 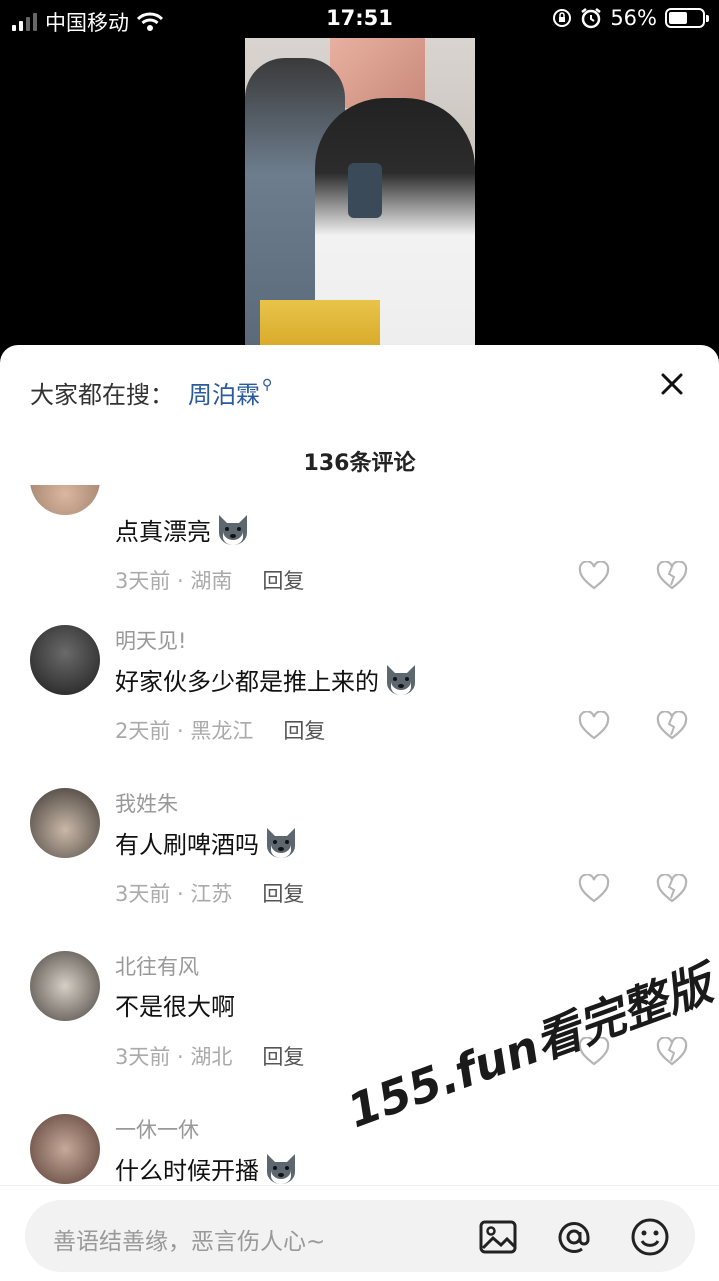 What do you see at coordinates (267, 384) in the screenshot?
I see `search-icon: ⚲` at bounding box center [267, 384].